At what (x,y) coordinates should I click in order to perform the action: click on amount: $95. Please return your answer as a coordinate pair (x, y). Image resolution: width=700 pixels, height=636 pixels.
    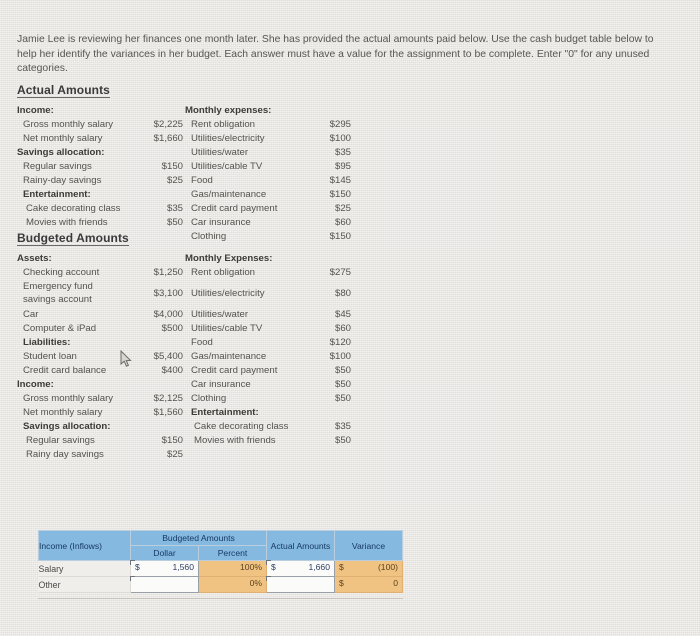
    Looking at the image, I should click on (342, 166).